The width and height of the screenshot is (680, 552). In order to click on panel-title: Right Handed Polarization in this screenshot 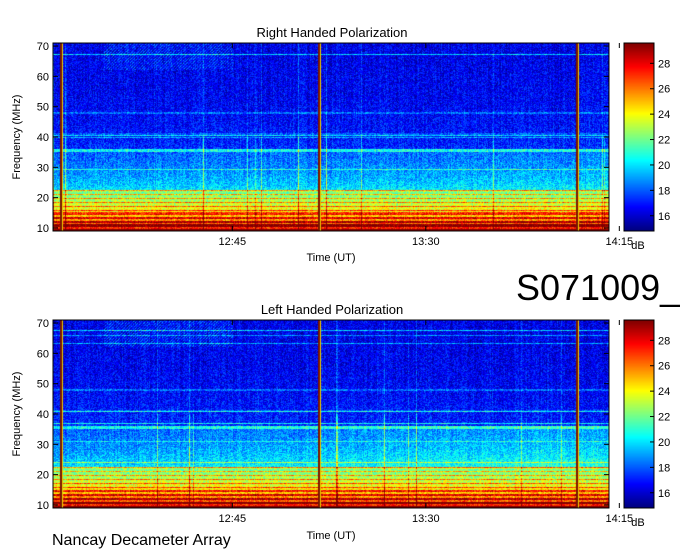, I will do `click(331, 32)`.